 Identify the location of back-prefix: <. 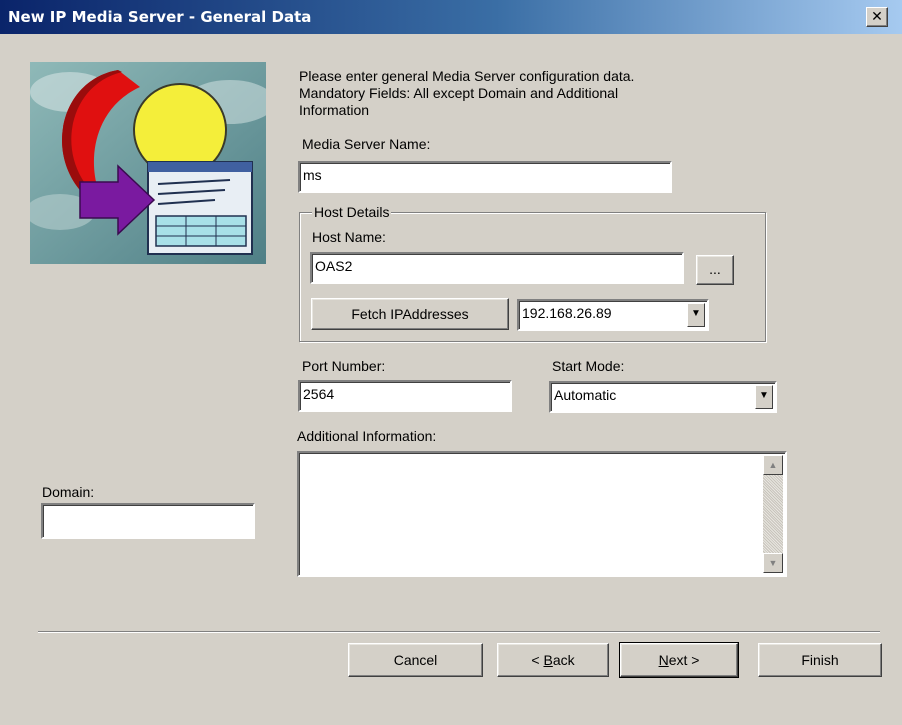
(537, 660).